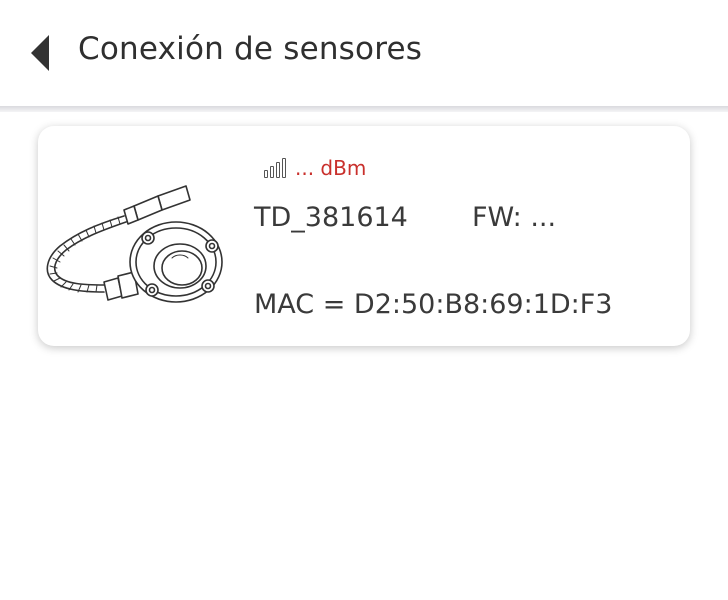 This screenshot has width=728, height=600. I want to click on header-divider, so click(364, 109).